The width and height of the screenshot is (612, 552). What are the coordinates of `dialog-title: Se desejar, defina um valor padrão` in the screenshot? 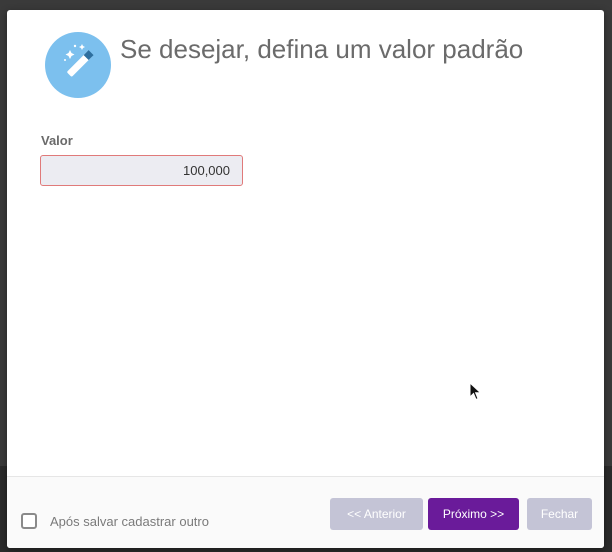 It's located at (322, 49).